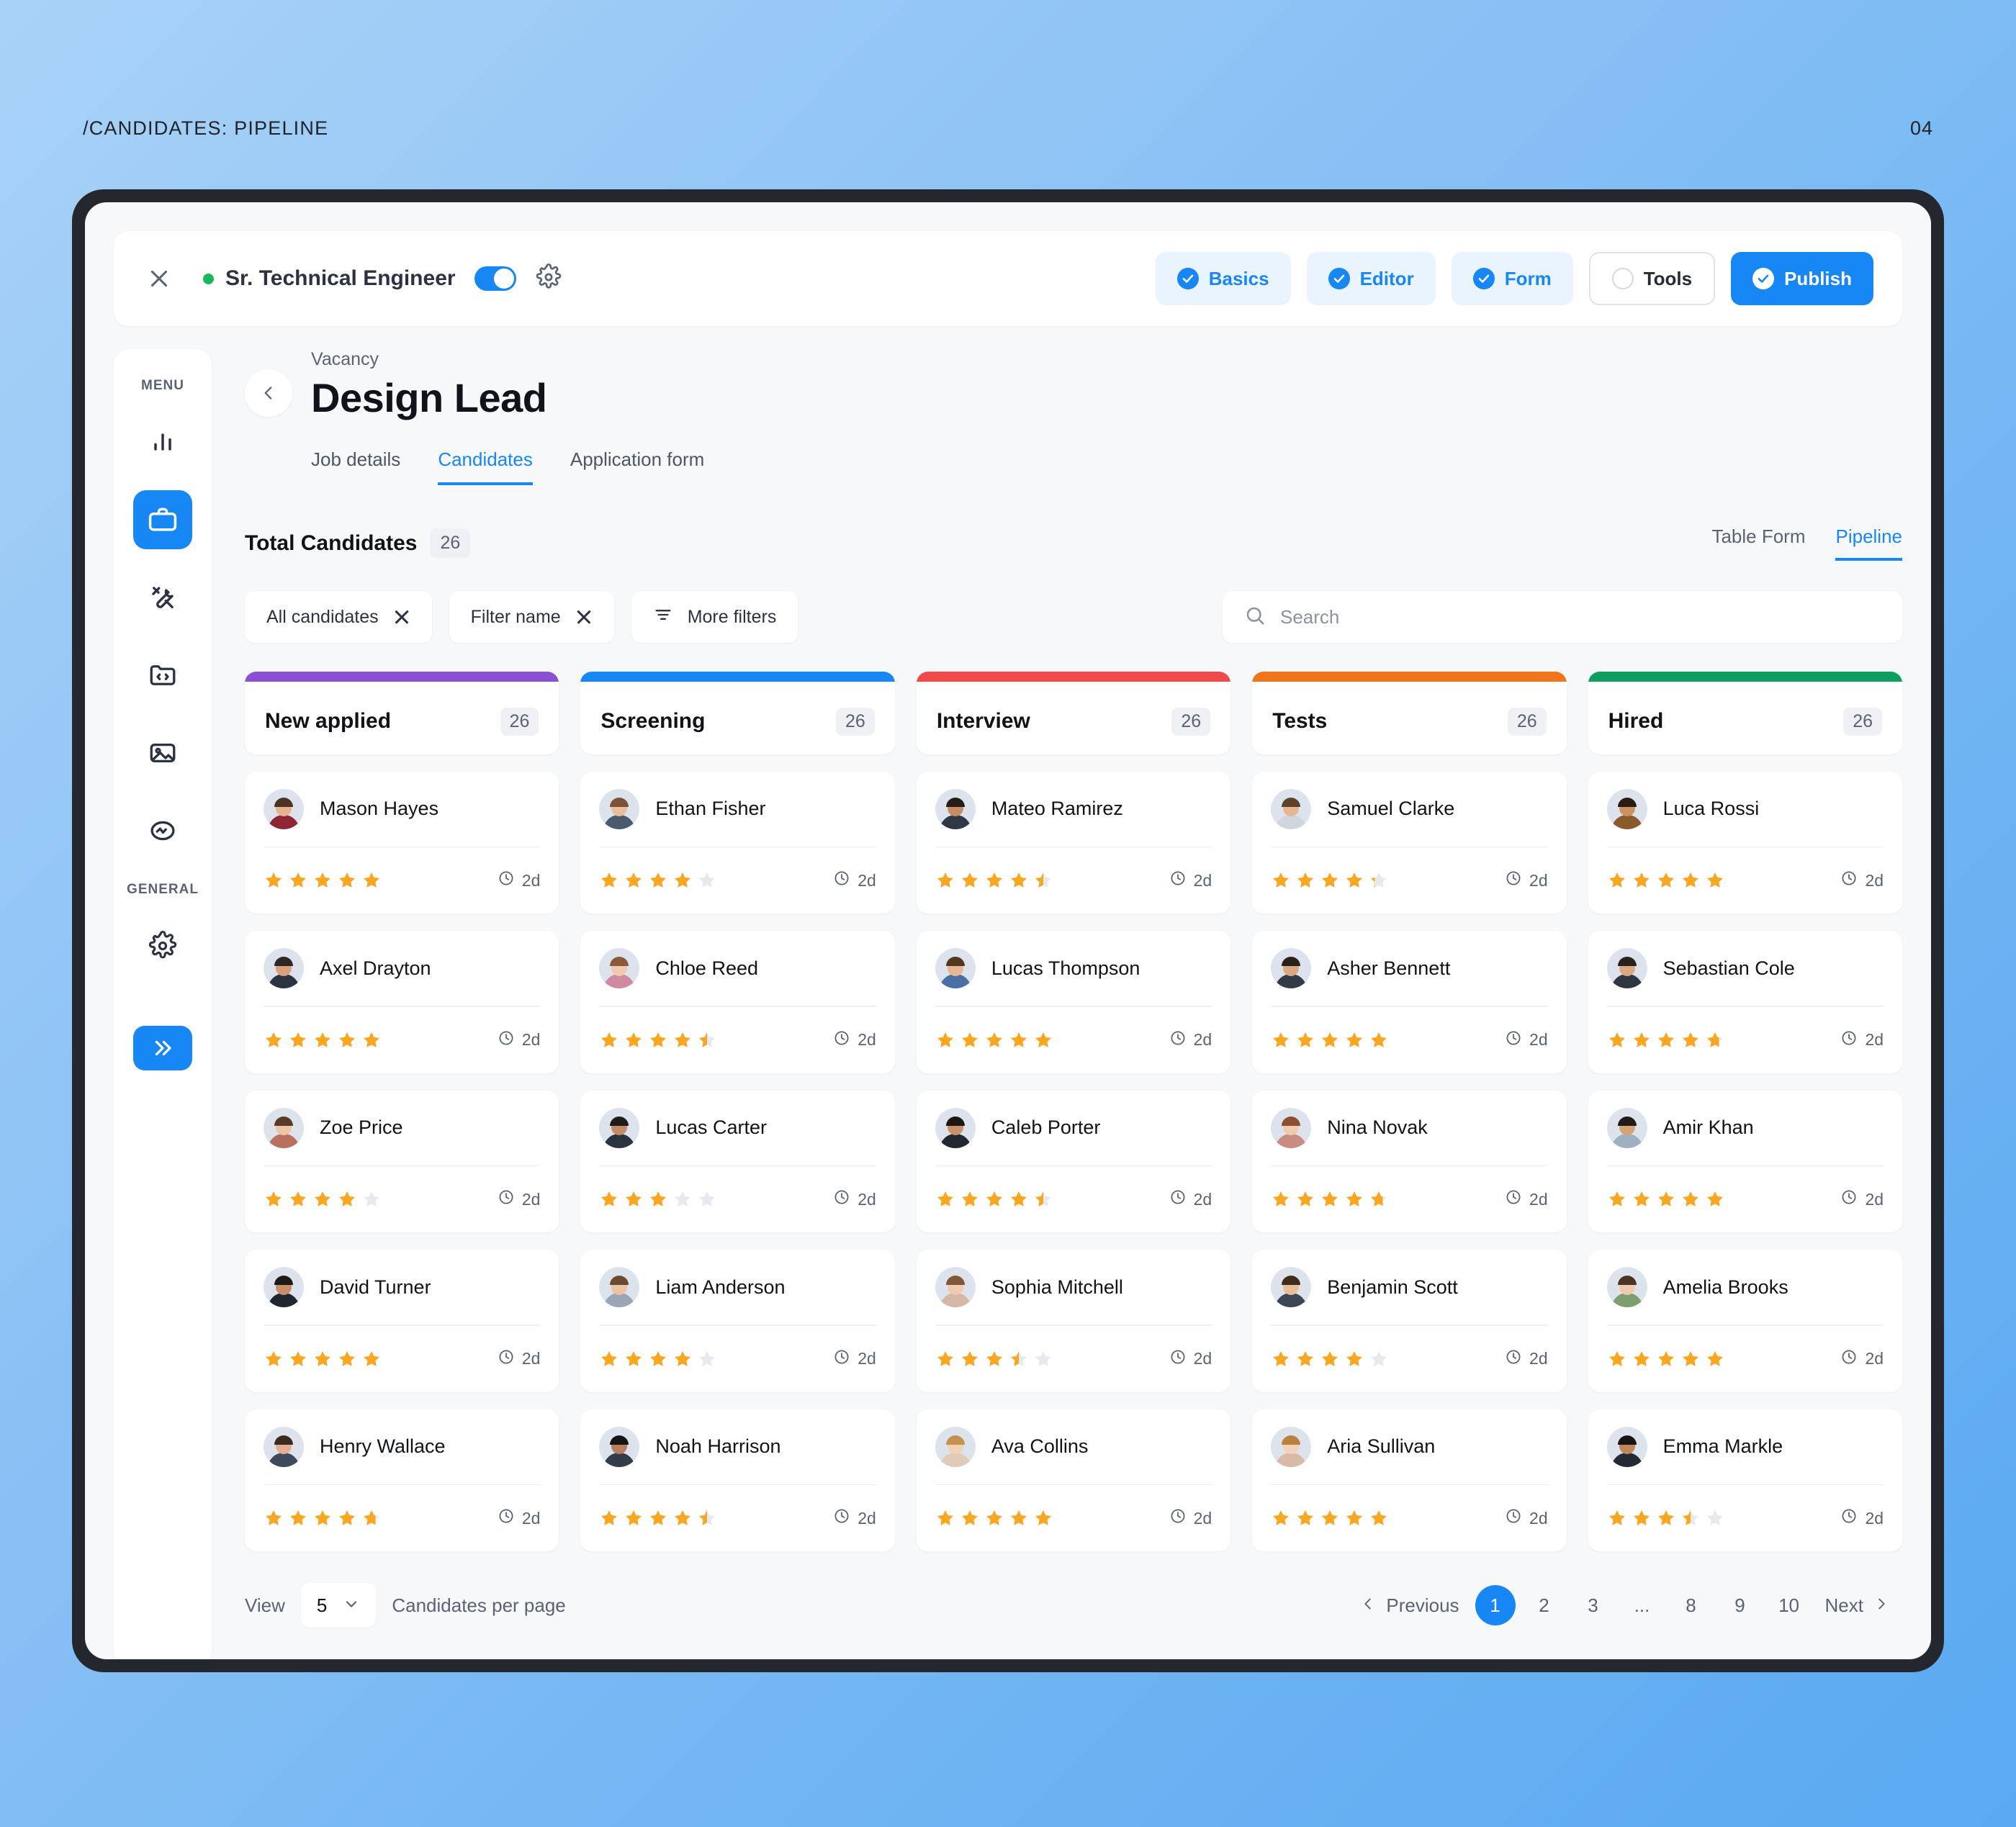 The image size is (2016, 1827). I want to click on sidebar-item-activity, so click(162, 830).